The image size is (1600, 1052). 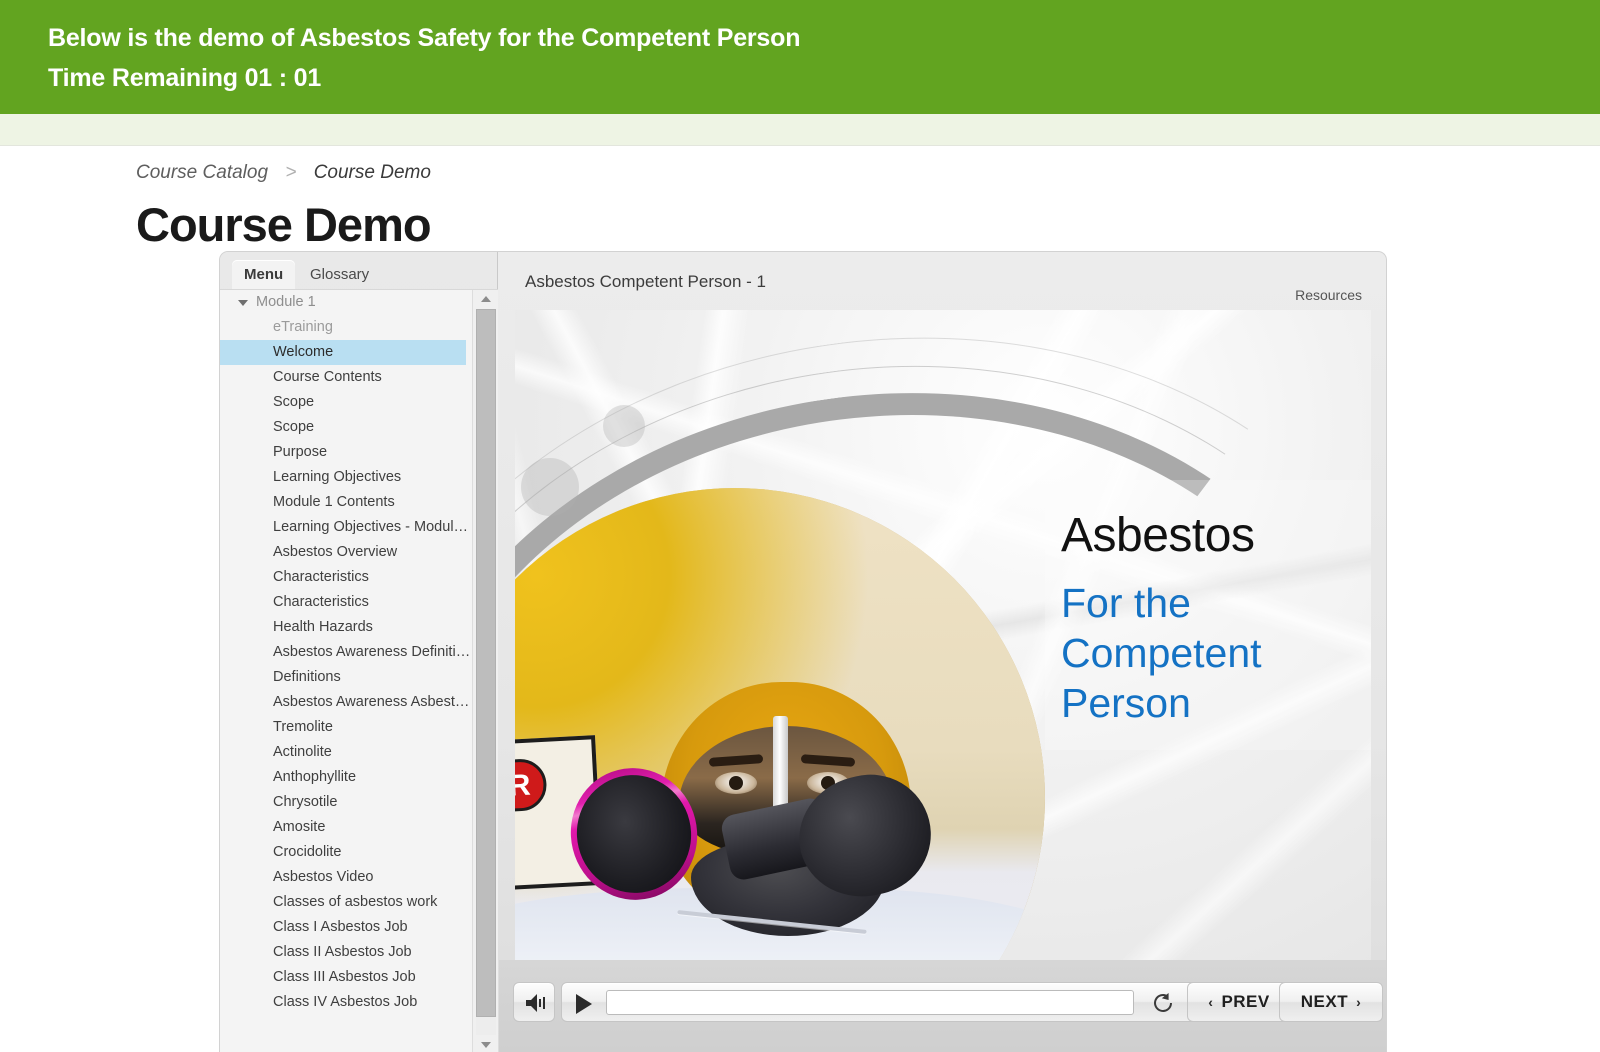 I want to click on menu-item: Crocidolite, so click(x=346, y=852).